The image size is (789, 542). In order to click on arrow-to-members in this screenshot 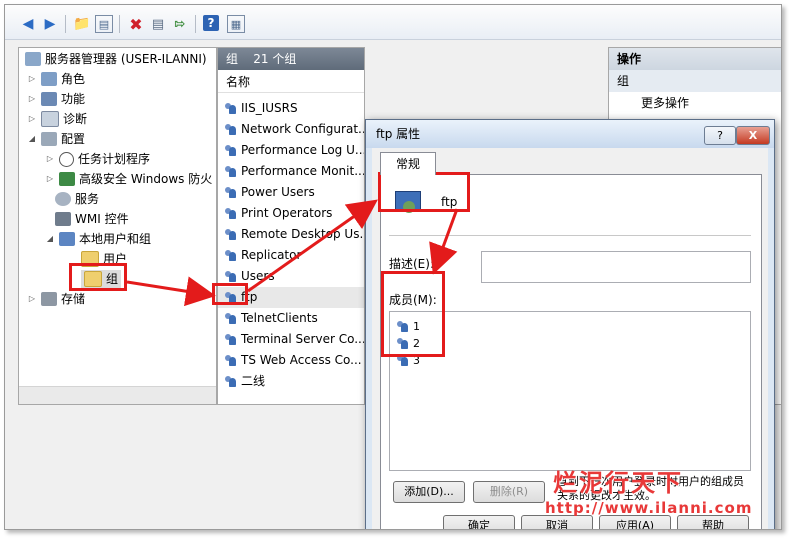, I will do `click(444, 241)`.